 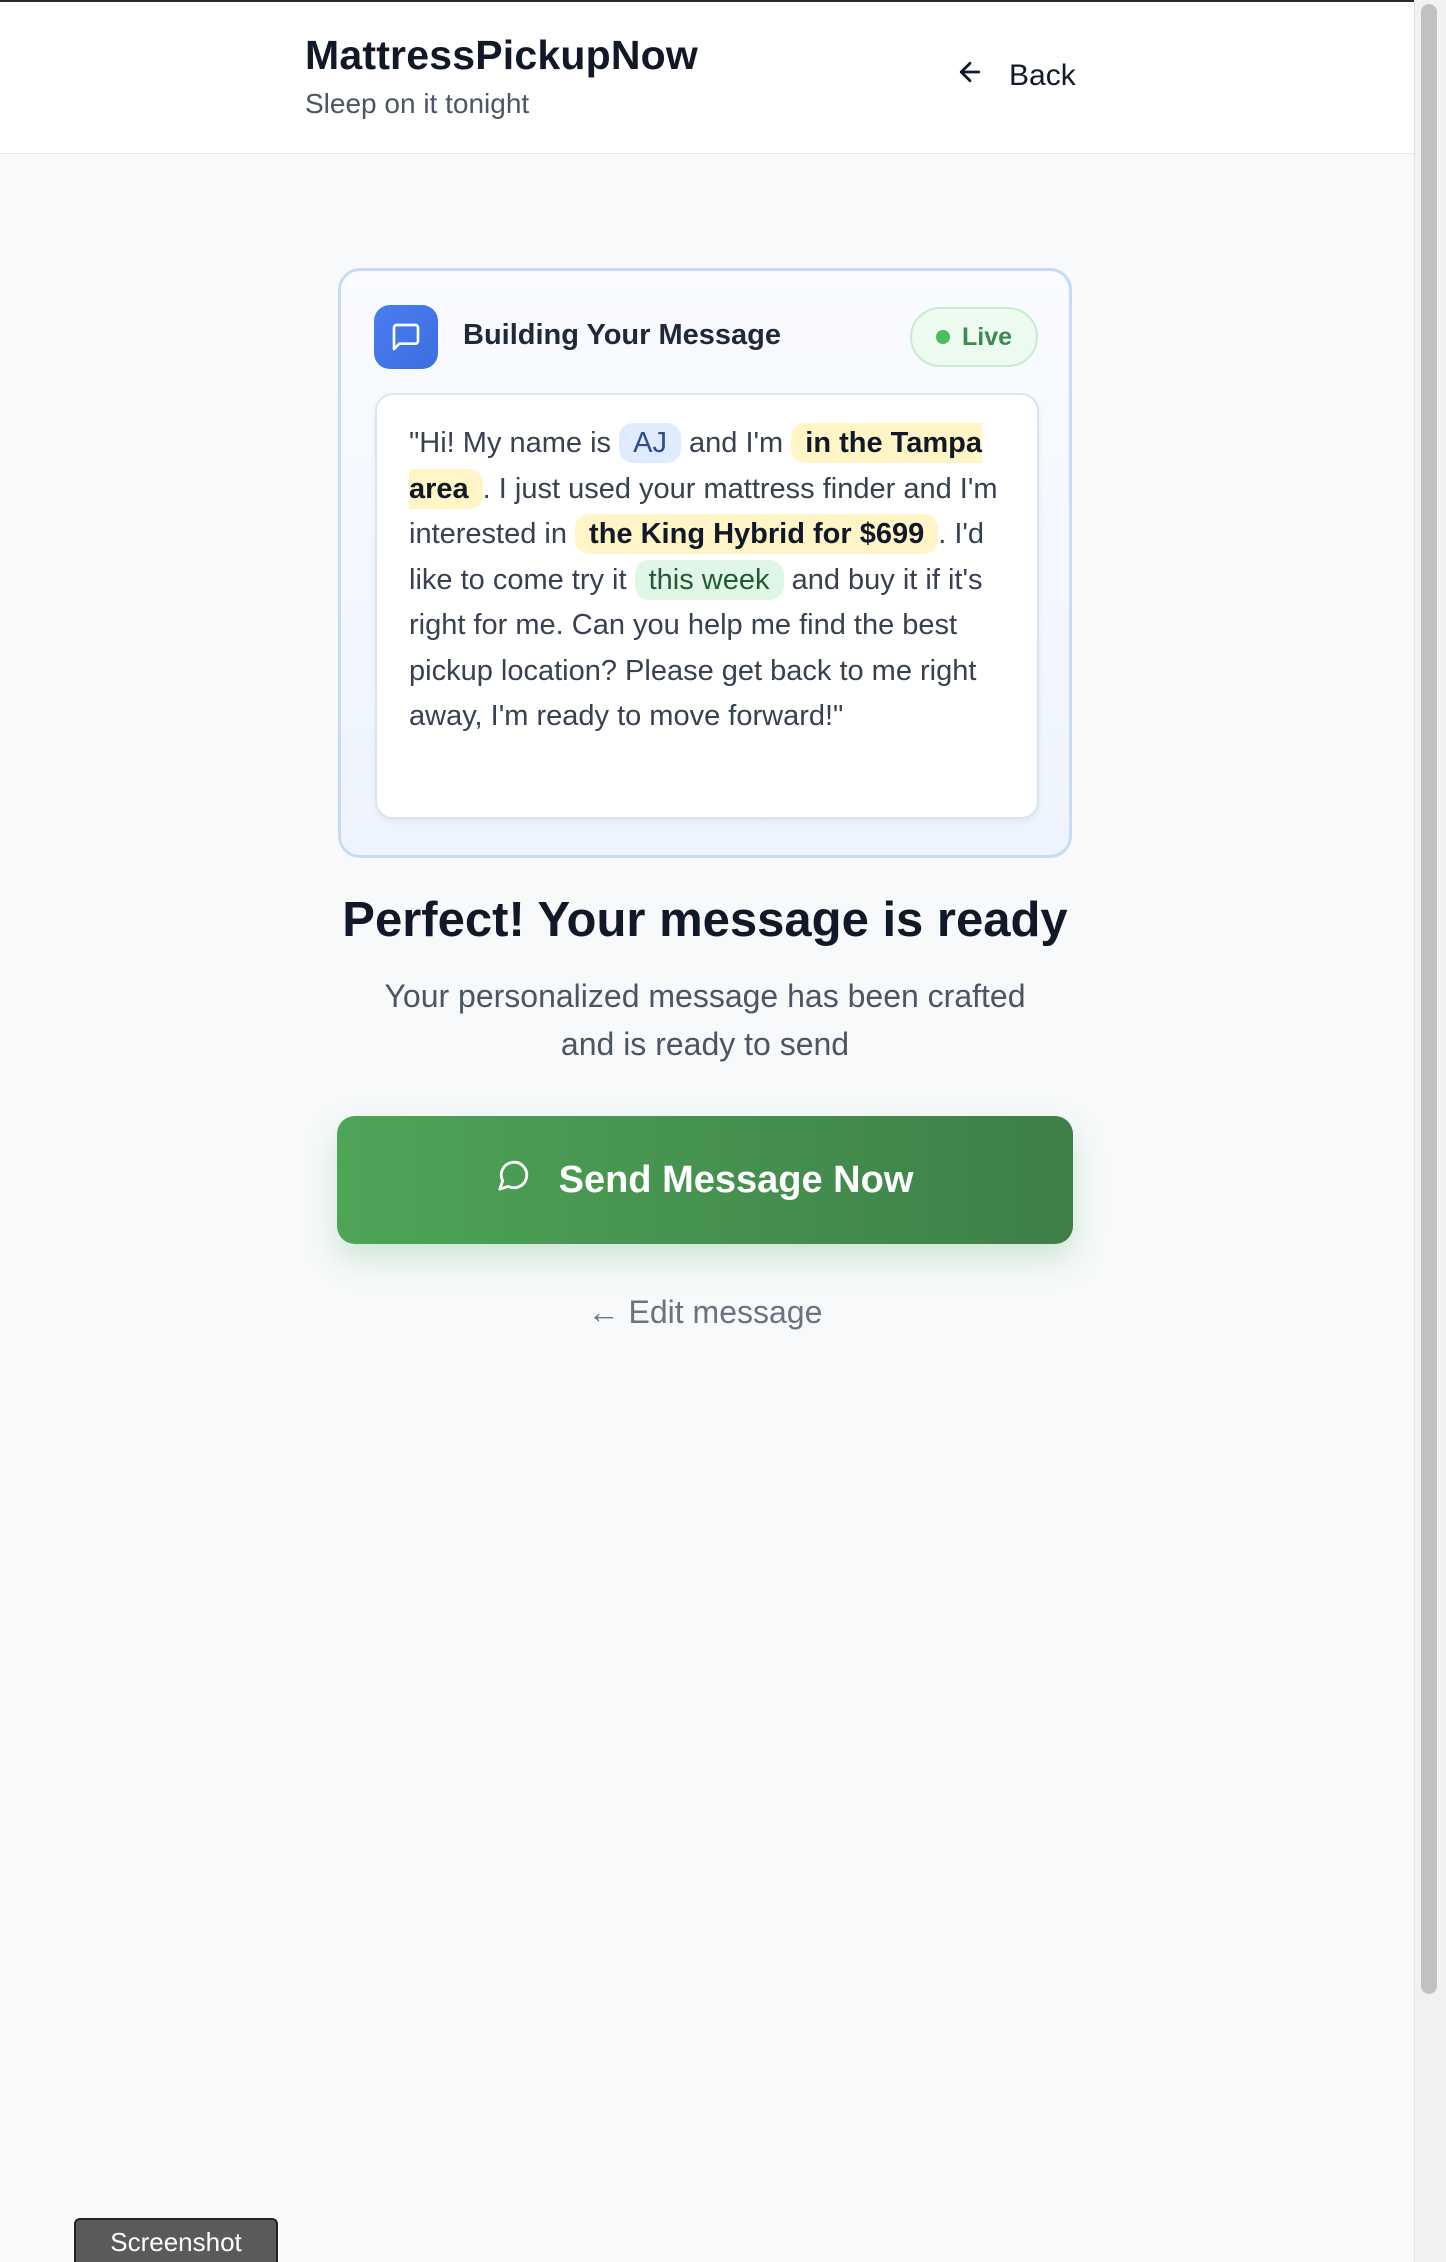 I want to click on product-token: the King Hybrid for $699, so click(x=757, y=534).